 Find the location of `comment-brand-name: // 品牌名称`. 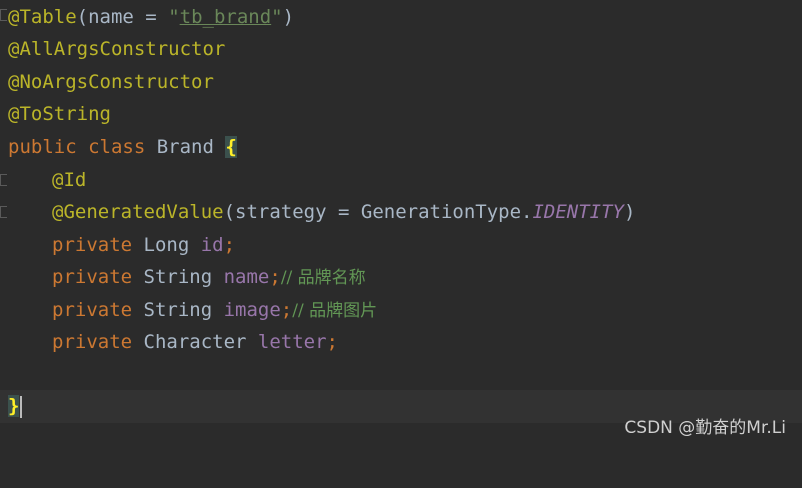

comment-brand-name: // 品牌名称 is located at coordinates (323, 278).